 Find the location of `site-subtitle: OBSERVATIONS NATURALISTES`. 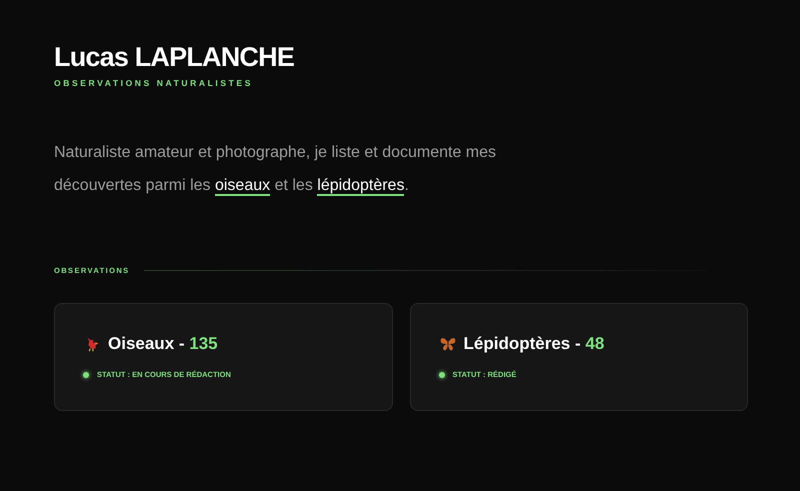

site-subtitle: OBSERVATIONS NATURALISTES is located at coordinates (153, 83).